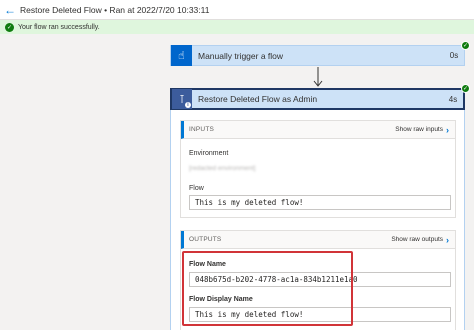  What do you see at coordinates (453, 99) in the screenshot?
I see `step-duration: 4s` at bounding box center [453, 99].